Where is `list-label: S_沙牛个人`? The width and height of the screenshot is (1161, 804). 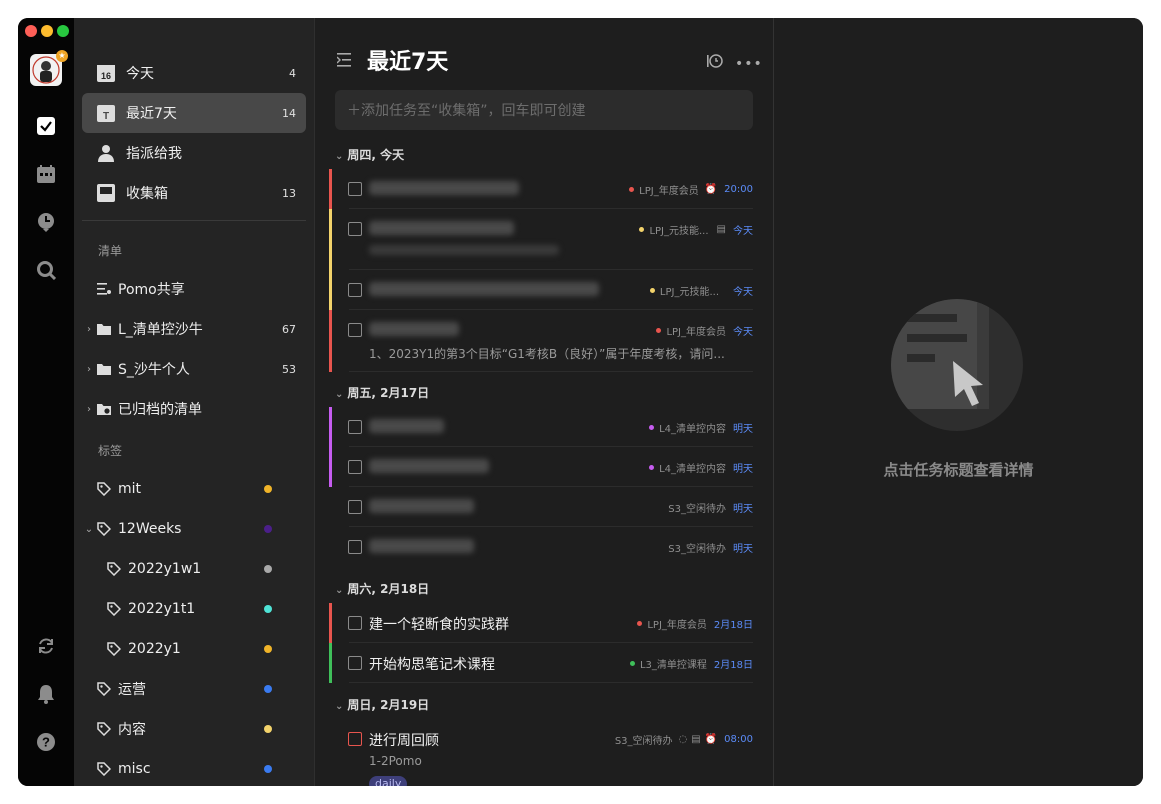
list-label: S_沙牛个人 is located at coordinates (154, 370).